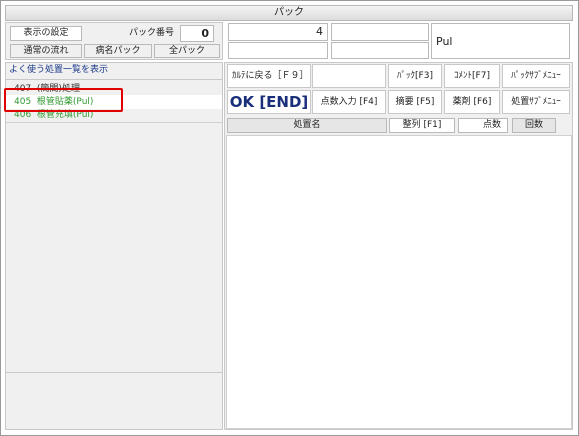  Describe the element at coordinates (63, 100) in the screenshot. I see `highlight-box` at that location.